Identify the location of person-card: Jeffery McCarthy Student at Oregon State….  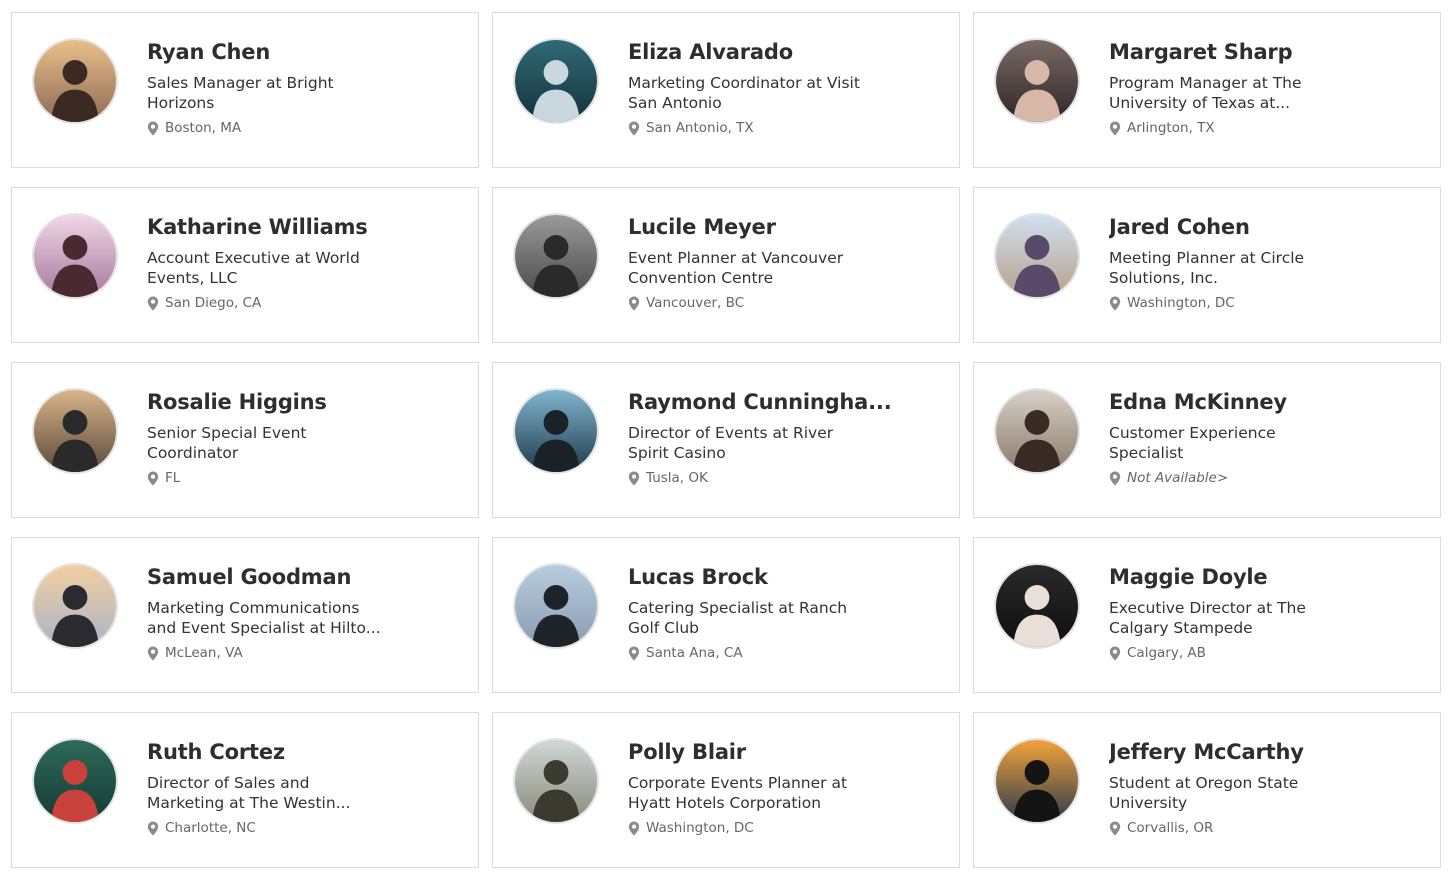
(1207, 790).